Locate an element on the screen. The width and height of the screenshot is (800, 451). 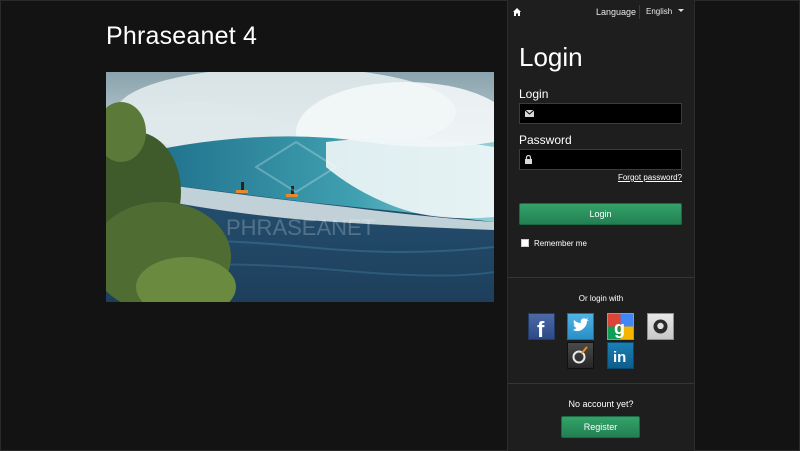
facebook-icon: f is located at coordinates (541, 329).